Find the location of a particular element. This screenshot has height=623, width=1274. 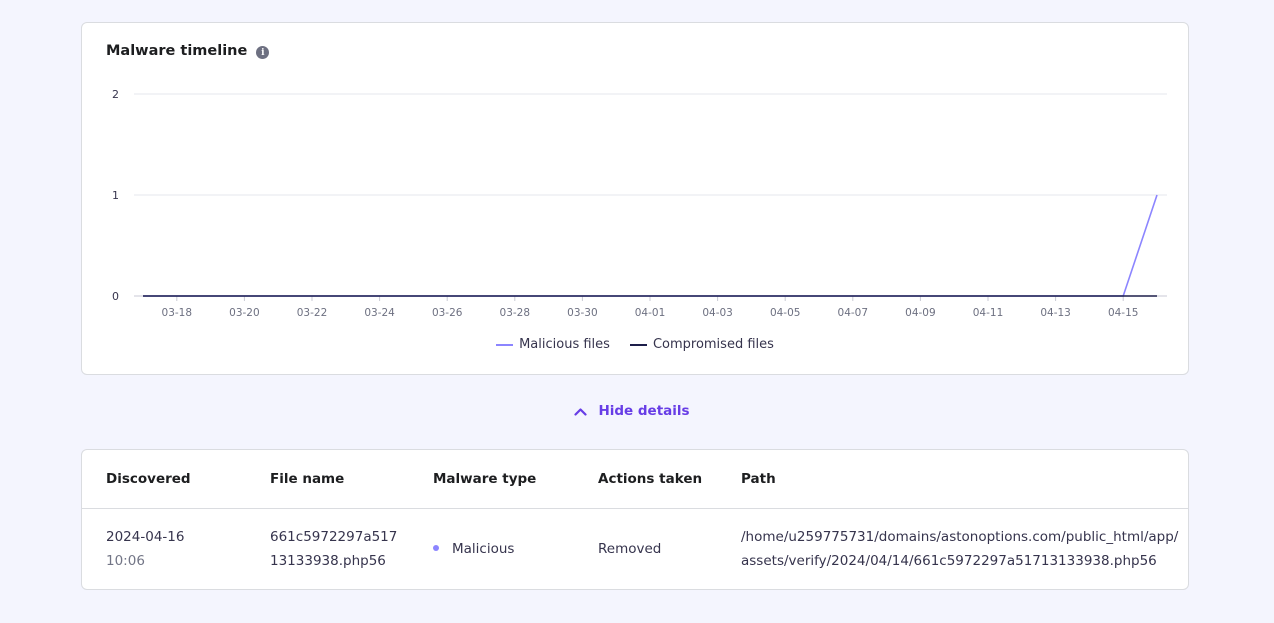

y-tick-label: 2 is located at coordinates (115, 94).